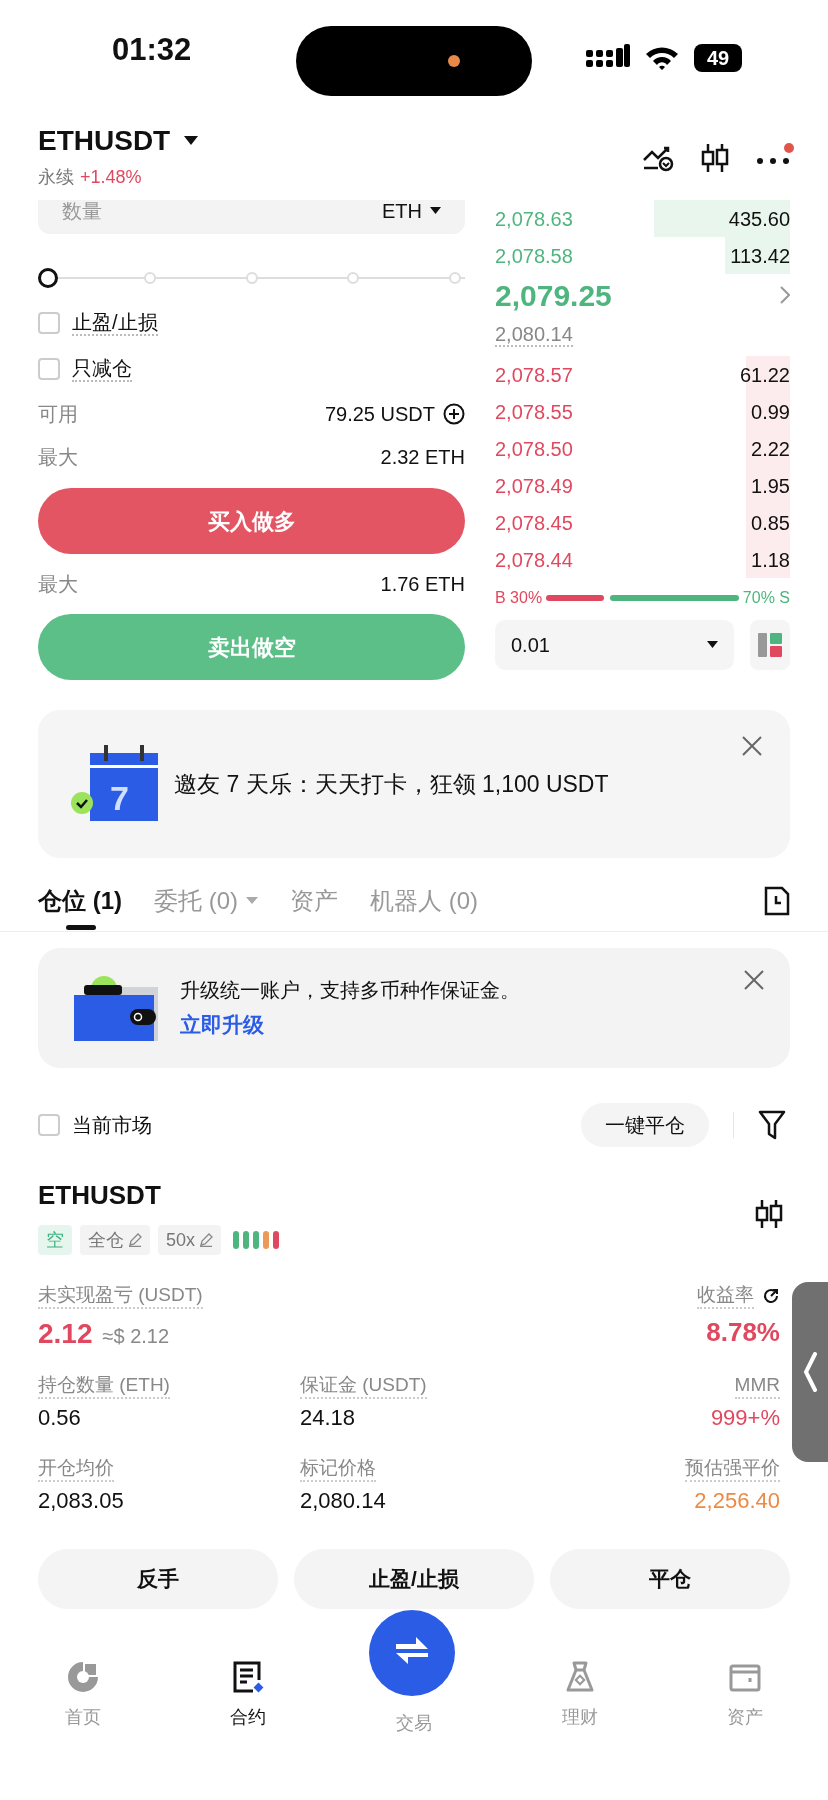 Image resolution: width=828 pixels, height=1800 pixels. I want to click on upgrade-banner: 升级统一账户，支持多币种作保证金。 立即升级, so click(414, 1008).